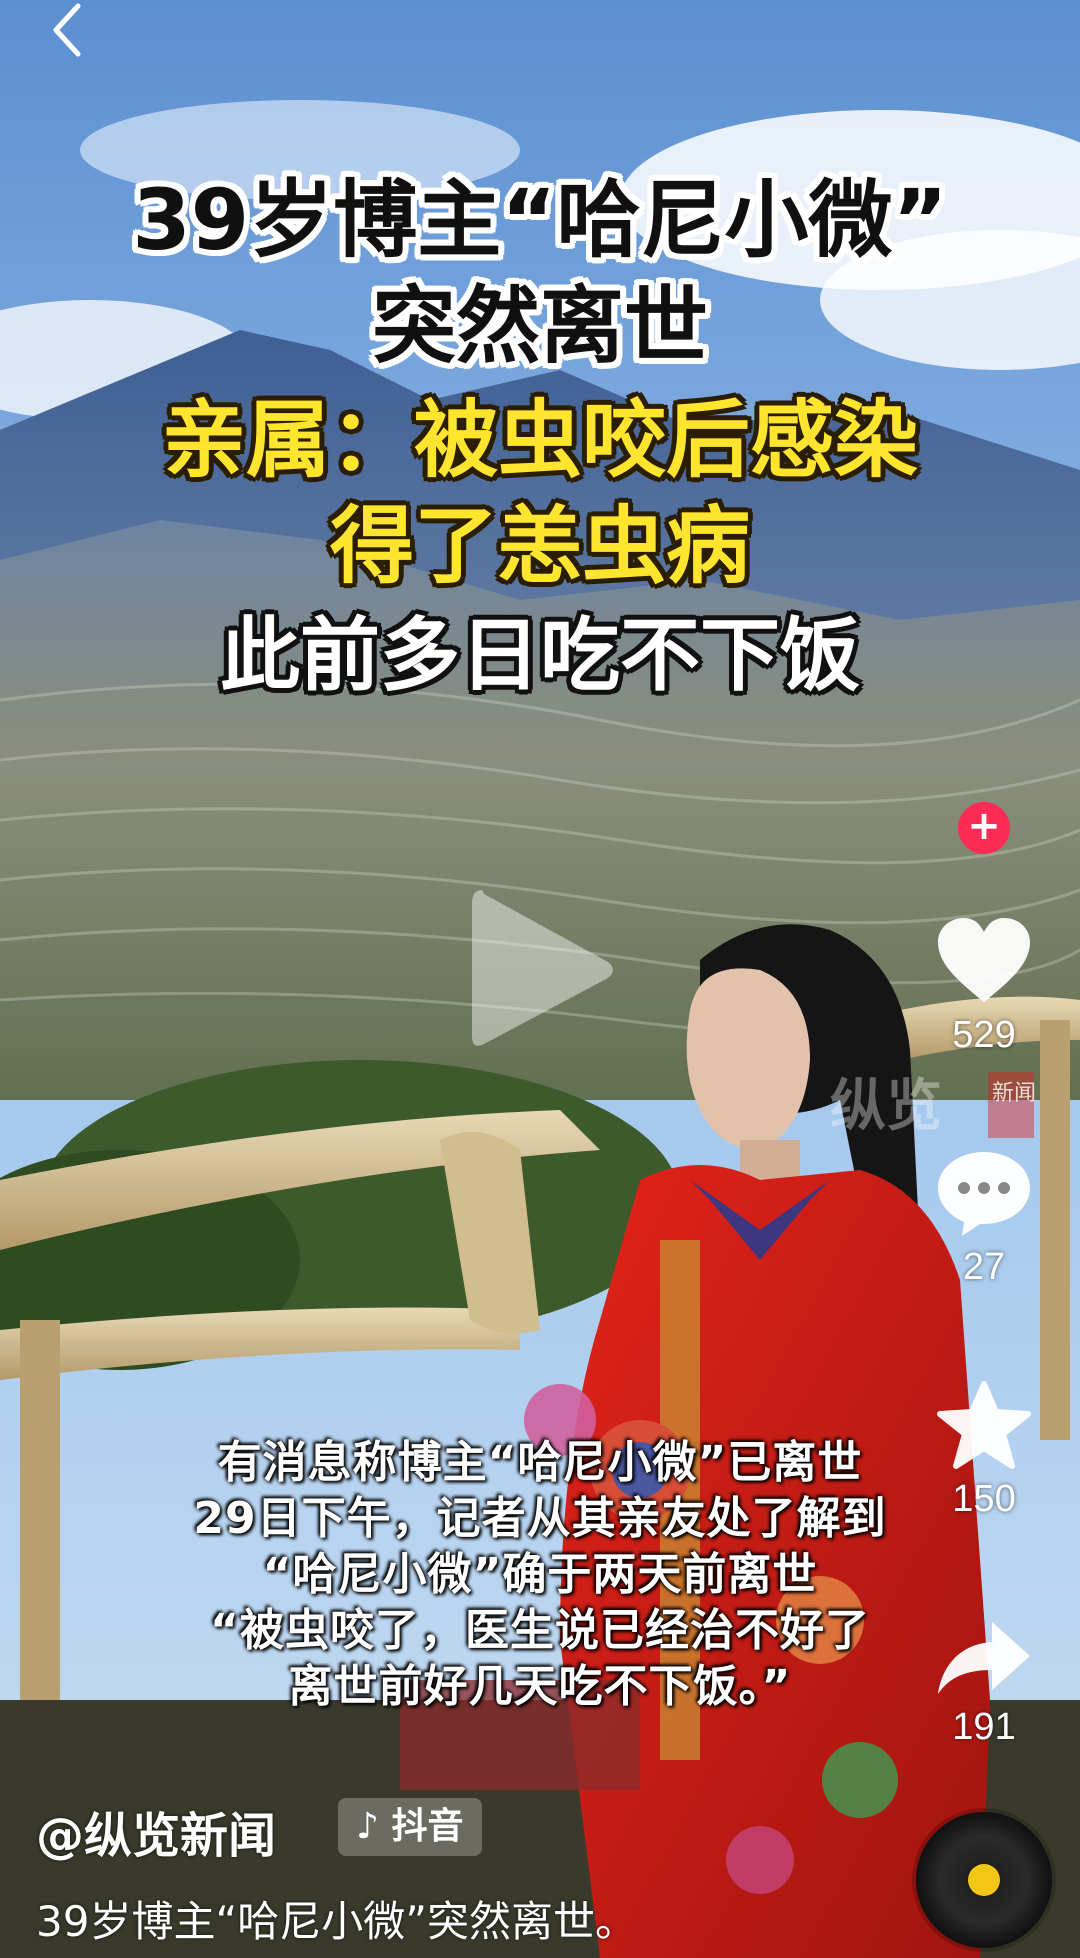 The image size is (1080, 1958). I want to click on subtitle-line-5: 离世前好几天吃不下饭。”, so click(540, 1686).